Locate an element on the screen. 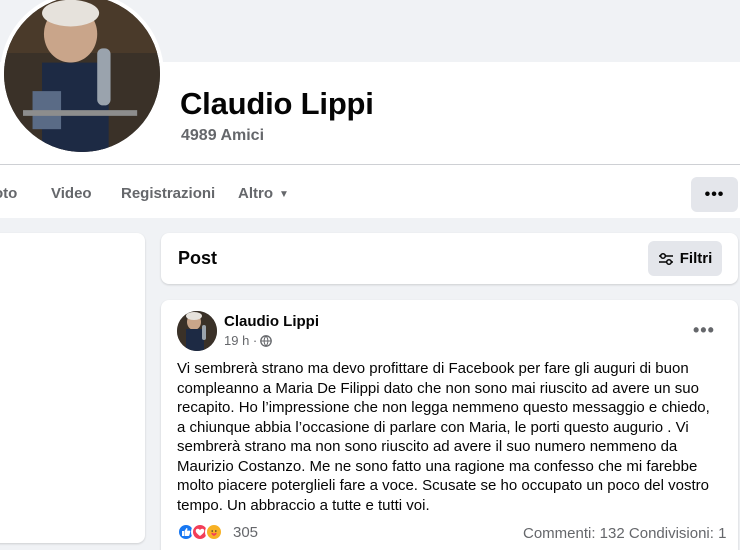 The image size is (740, 550). post-author-name: Claudio Lippi is located at coordinates (271, 321).